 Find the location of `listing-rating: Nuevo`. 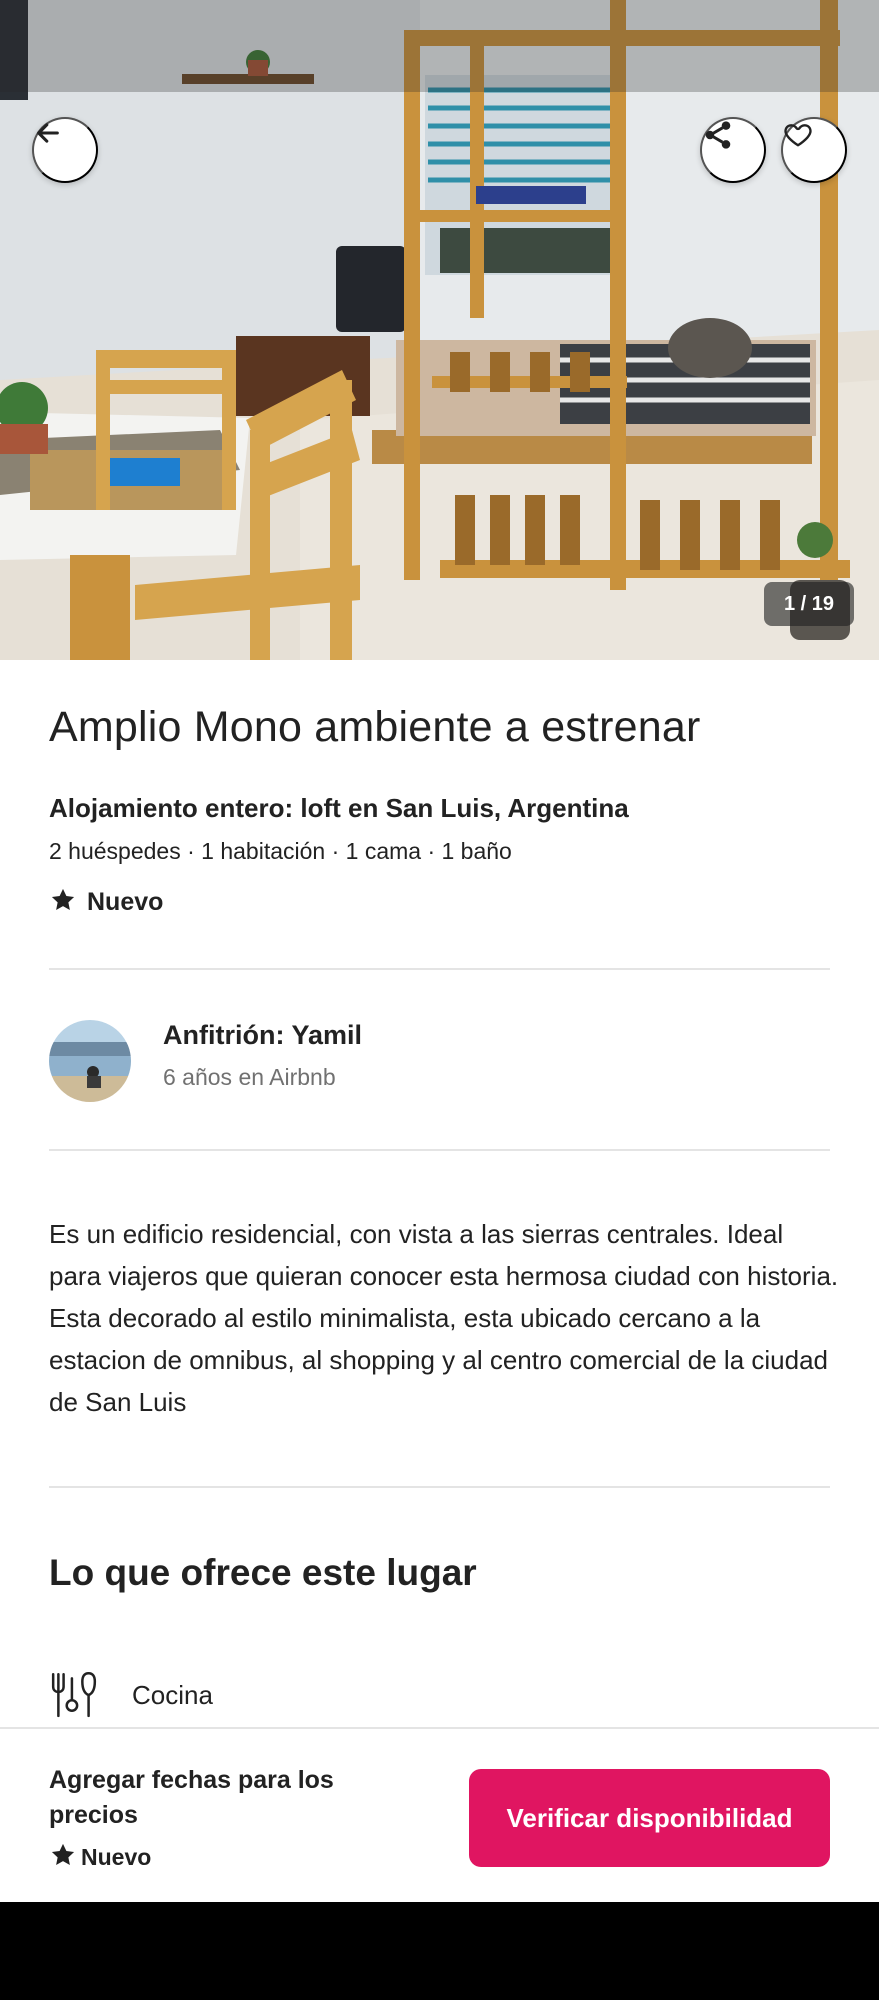

listing-rating: Nuevo is located at coordinates (106, 902).